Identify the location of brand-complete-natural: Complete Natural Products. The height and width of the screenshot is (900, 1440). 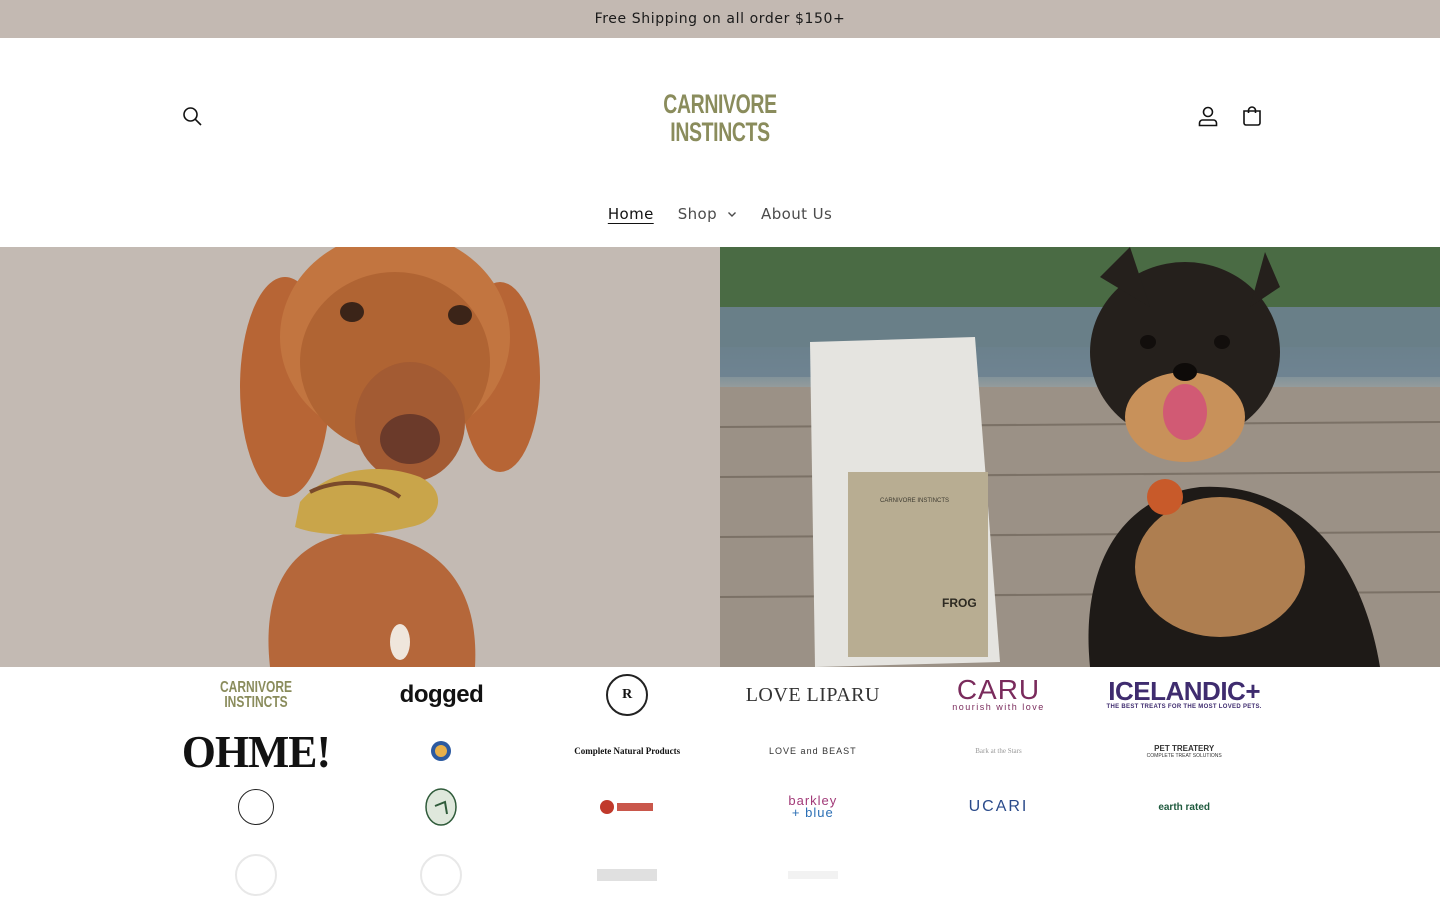
(627, 751).